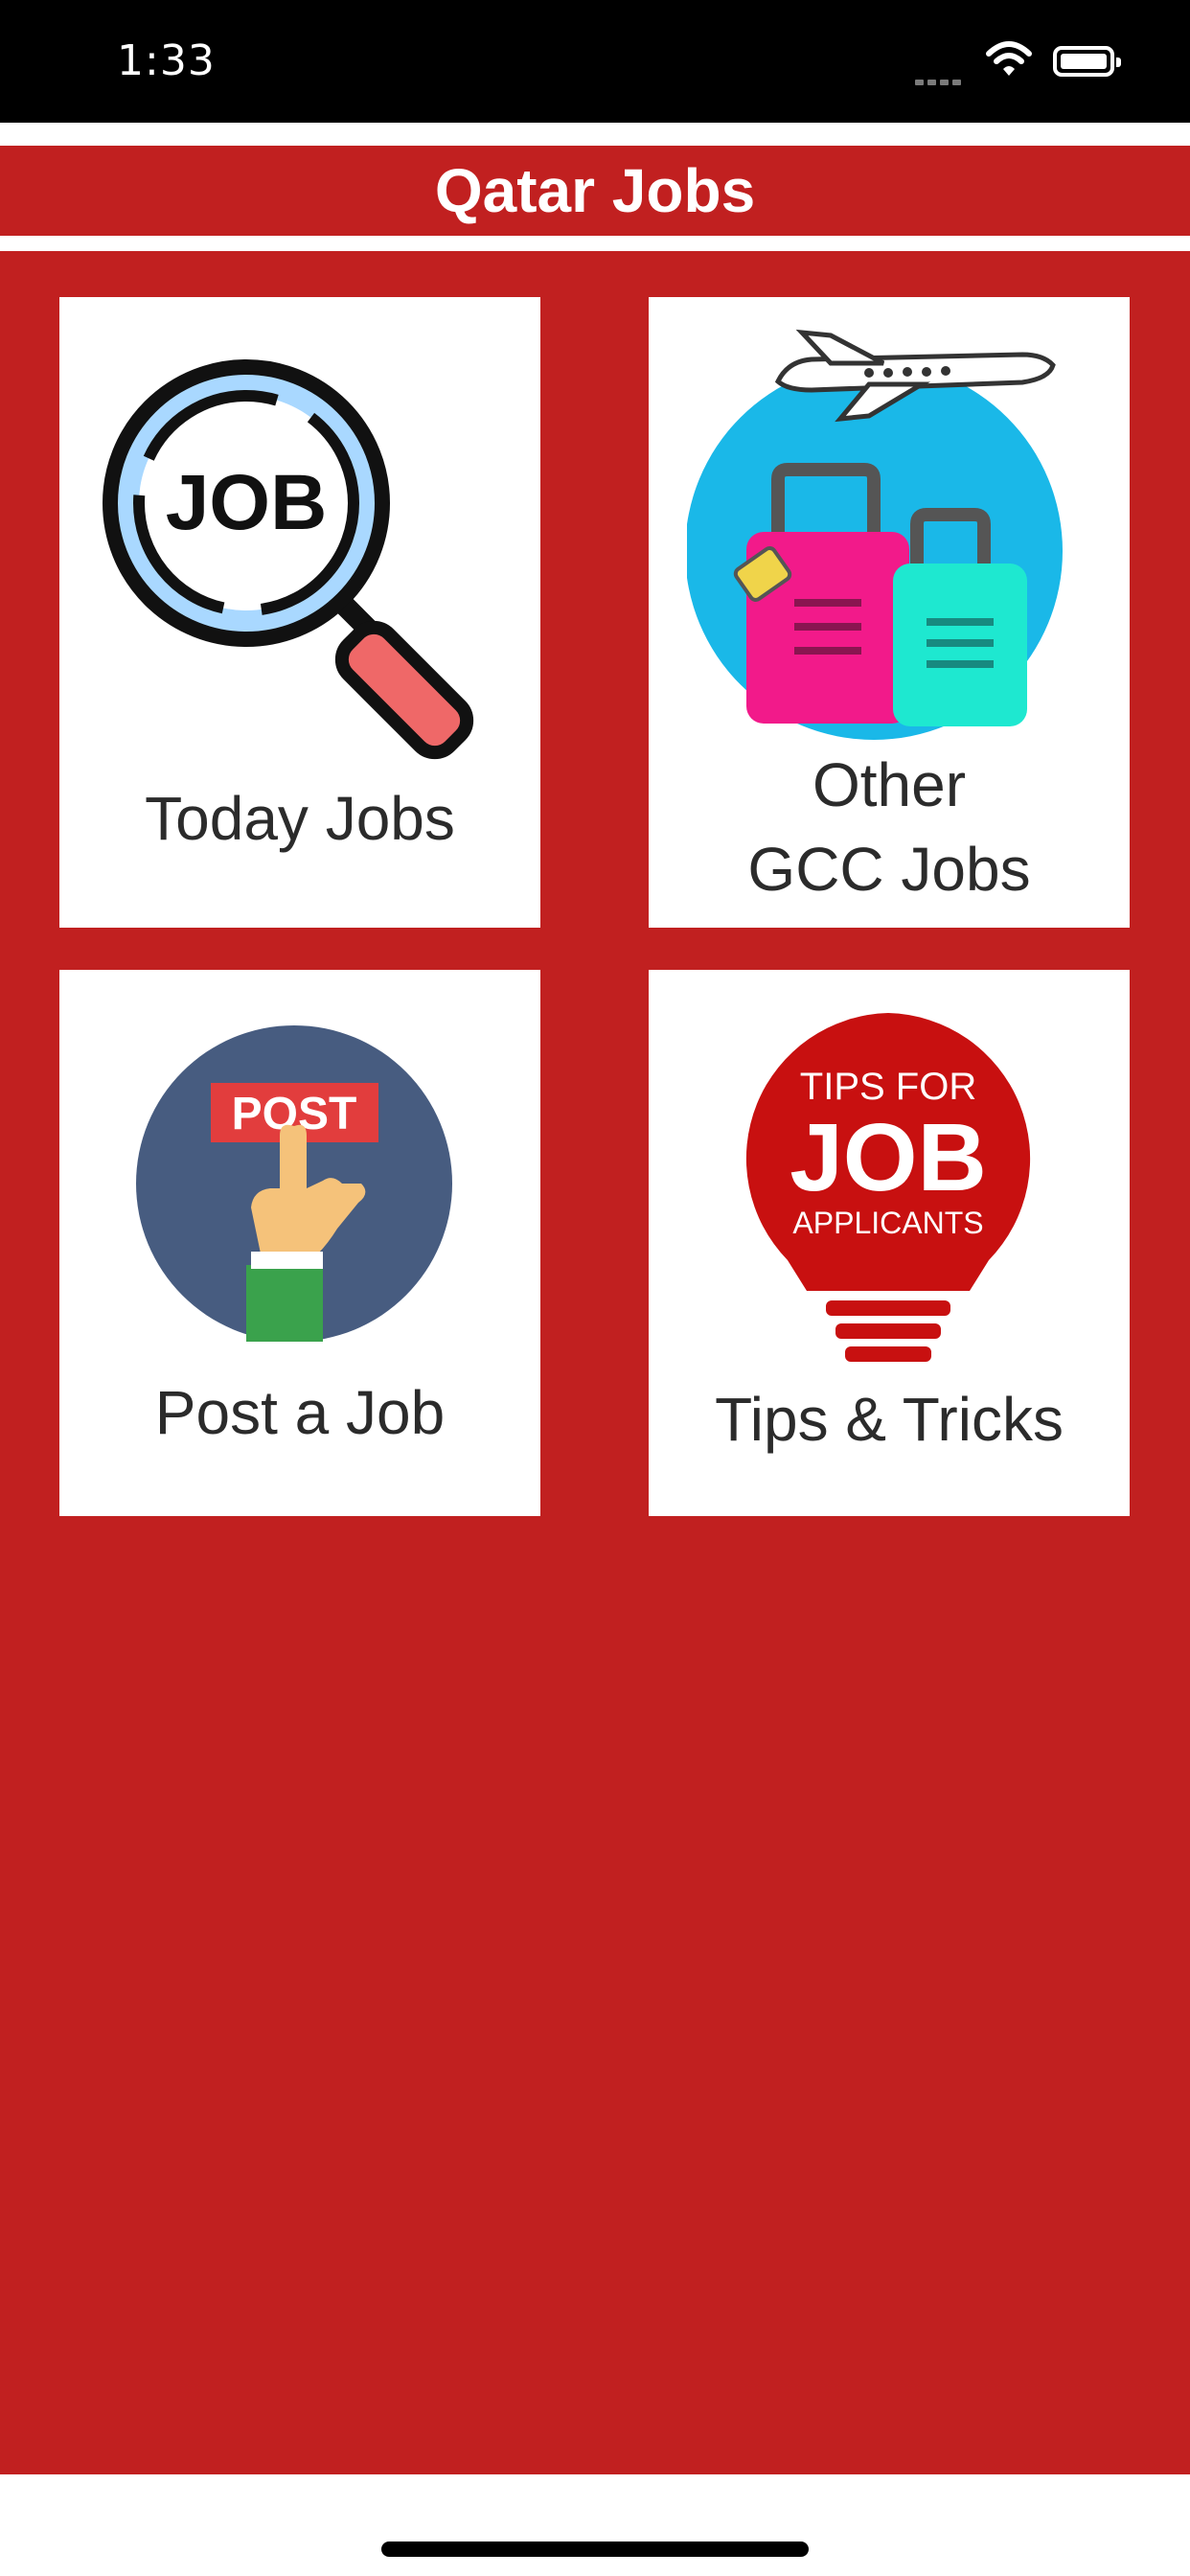  What do you see at coordinates (595, 2549) in the screenshot?
I see `home-indicator` at bounding box center [595, 2549].